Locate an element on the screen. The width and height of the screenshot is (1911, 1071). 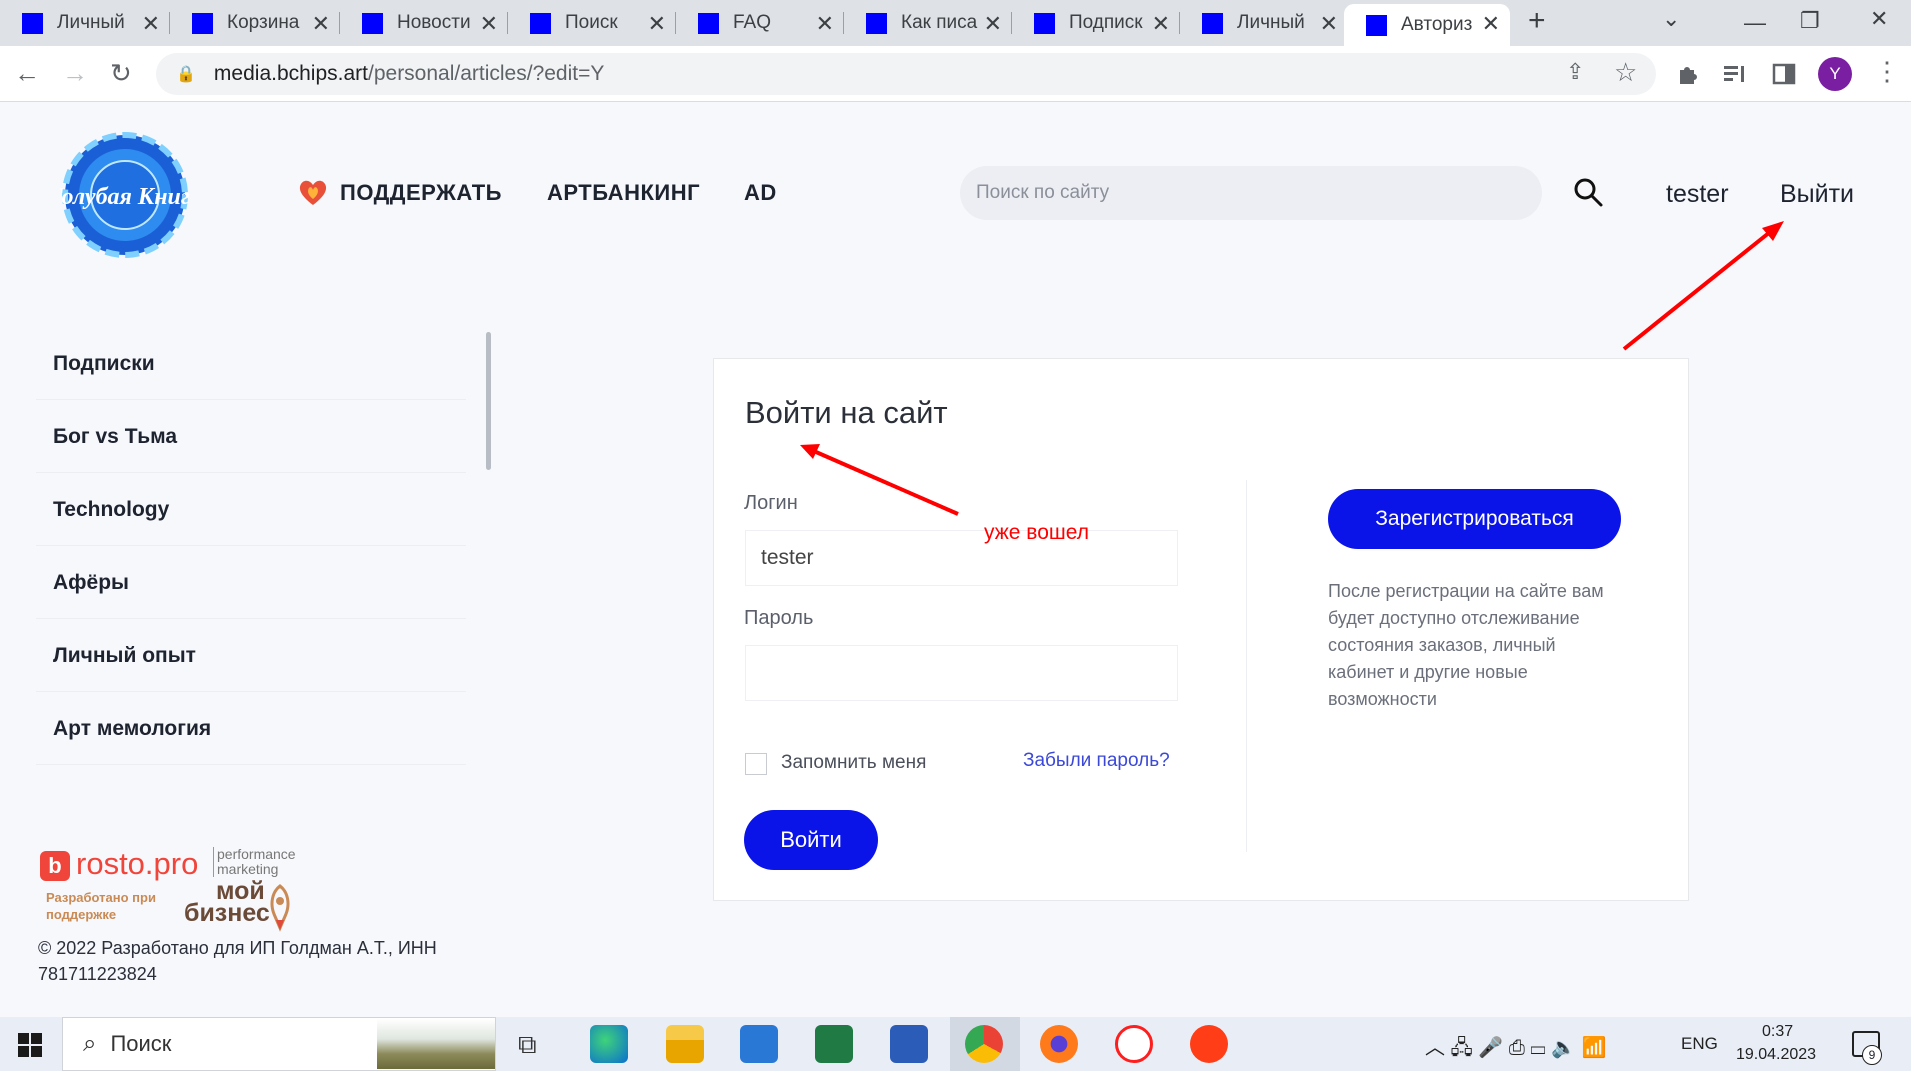
yandex-icon is located at coordinates (1209, 1044).